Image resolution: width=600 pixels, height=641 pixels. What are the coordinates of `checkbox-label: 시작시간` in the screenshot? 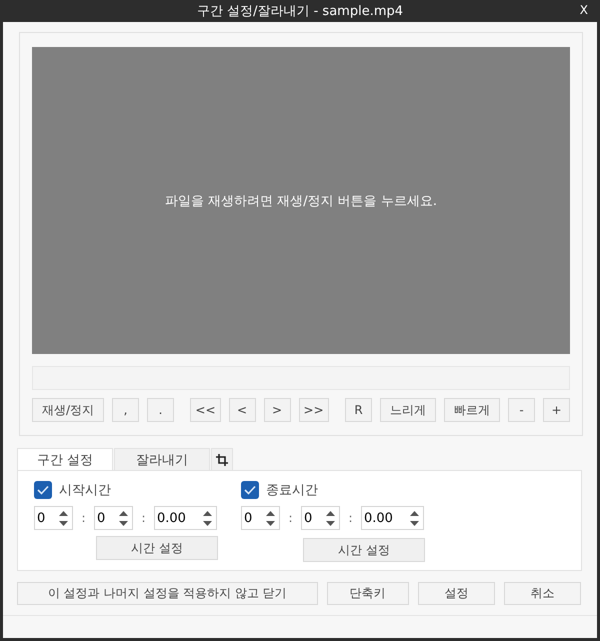 It's located at (85, 490).